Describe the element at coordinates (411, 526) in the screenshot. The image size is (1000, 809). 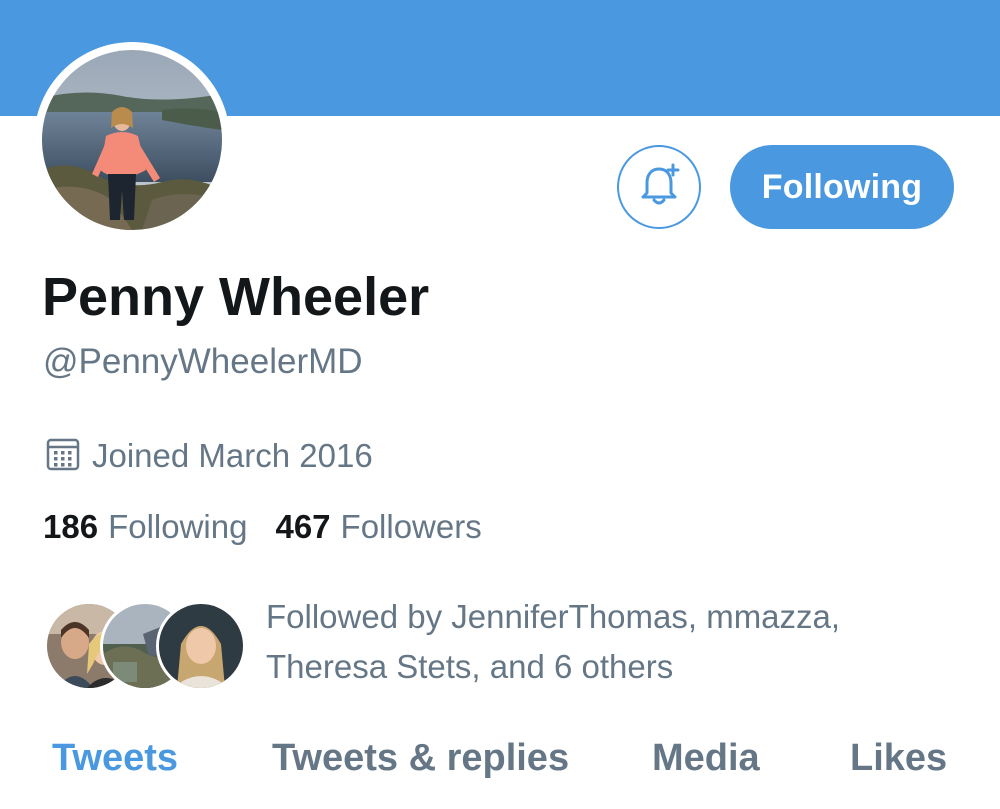
I see `followers-label: Followers` at that location.